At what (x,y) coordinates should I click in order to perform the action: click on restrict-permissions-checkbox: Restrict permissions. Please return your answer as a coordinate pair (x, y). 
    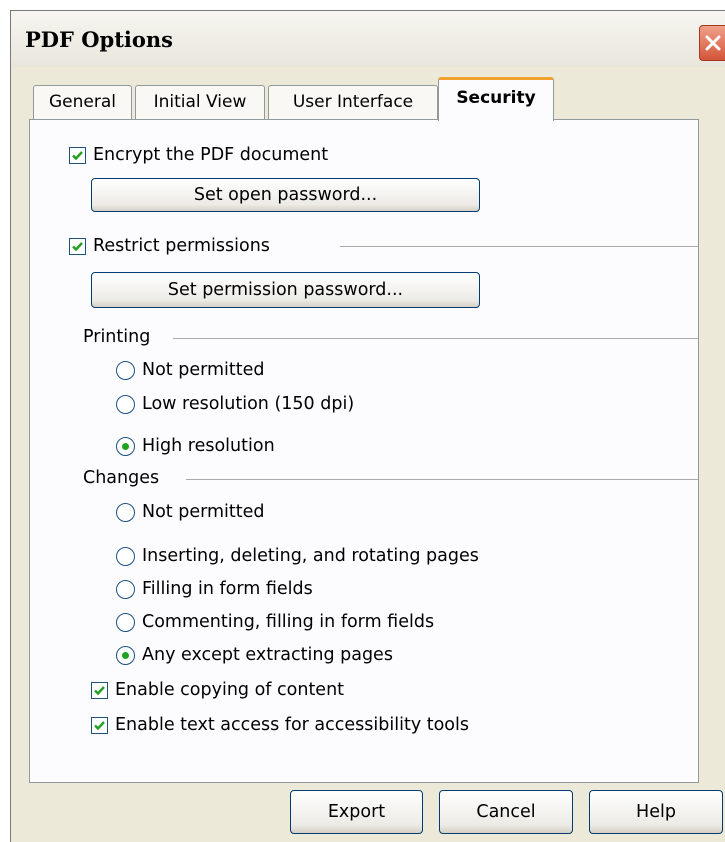
    Looking at the image, I should click on (169, 246).